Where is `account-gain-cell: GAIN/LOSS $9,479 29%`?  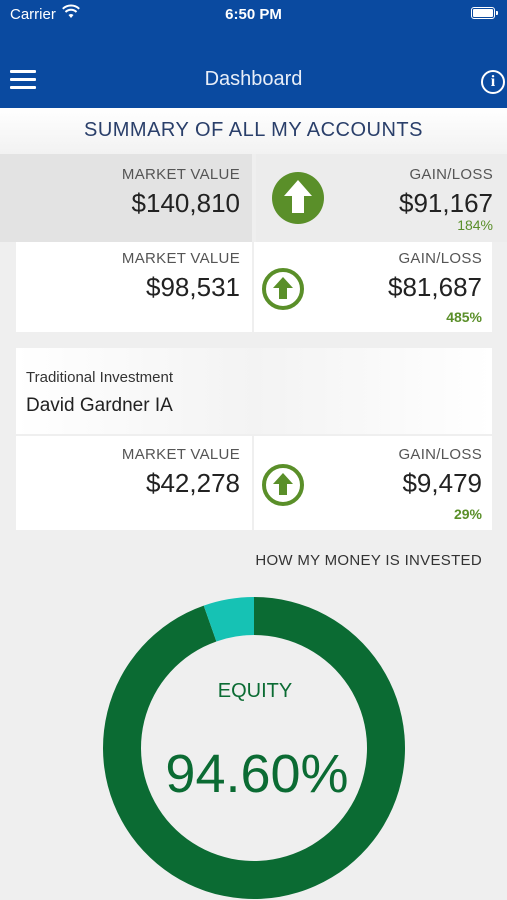 account-gain-cell: GAIN/LOSS $9,479 29% is located at coordinates (373, 483).